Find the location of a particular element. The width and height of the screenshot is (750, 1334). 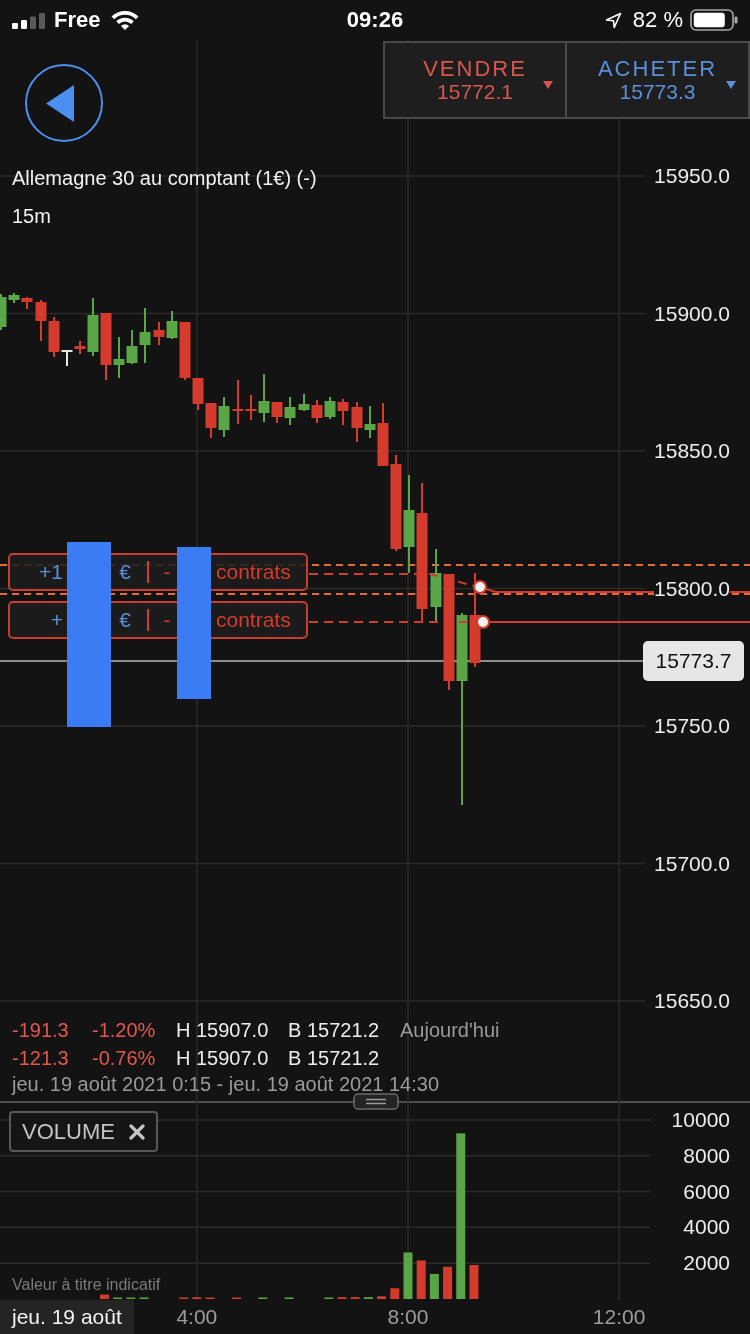

back-button is located at coordinates (64, 103).